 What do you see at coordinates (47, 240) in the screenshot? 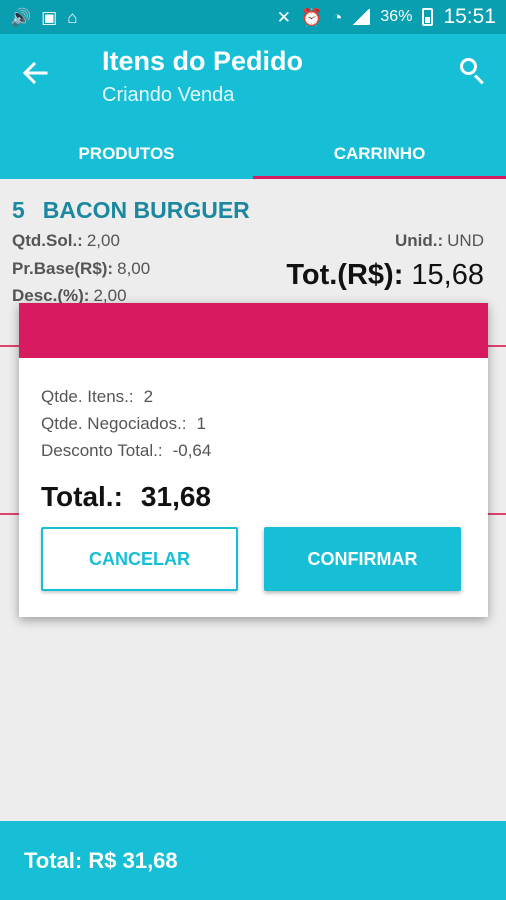
I see `qtd-label: Qtd.Sol.:` at bounding box center [47, 240].